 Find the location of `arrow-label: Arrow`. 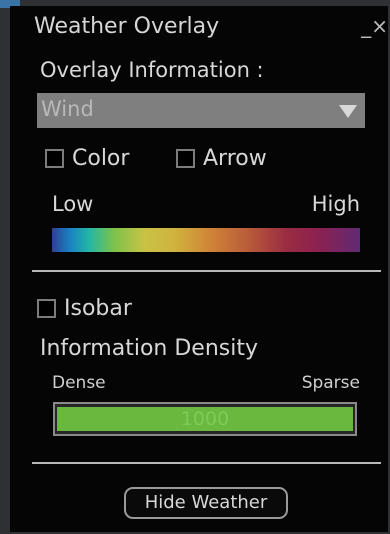

arrow-label: Arrow is located at coordinates (235, 158).